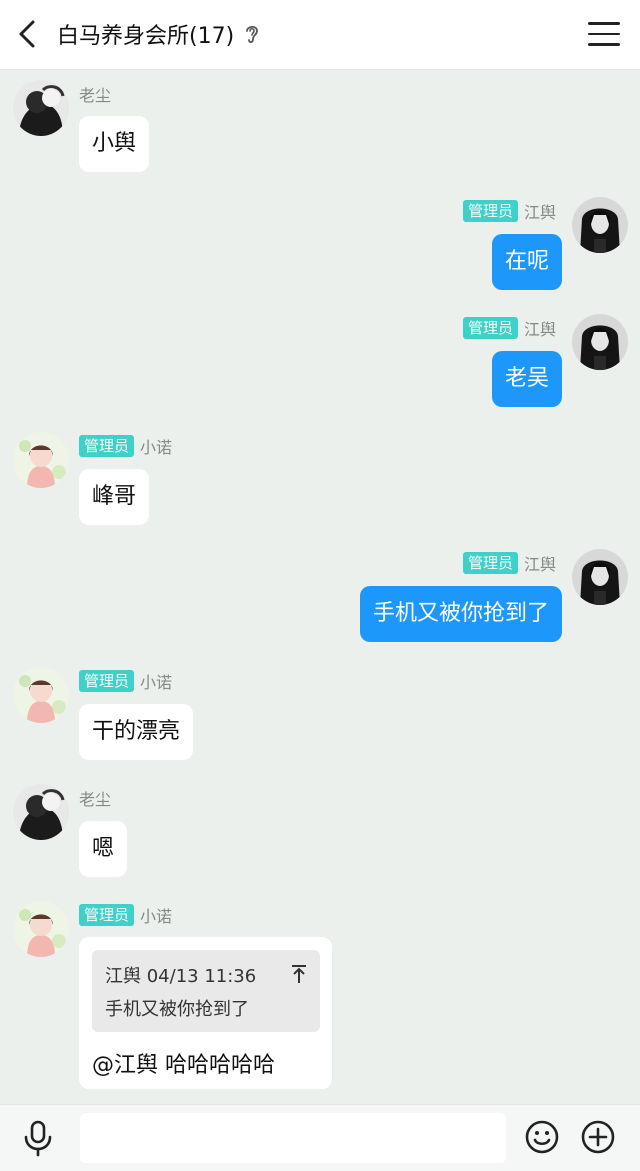  Describe the element at coordinates (114, 144) in the screenshot. I see `message-bubble: 小舆` at that location.